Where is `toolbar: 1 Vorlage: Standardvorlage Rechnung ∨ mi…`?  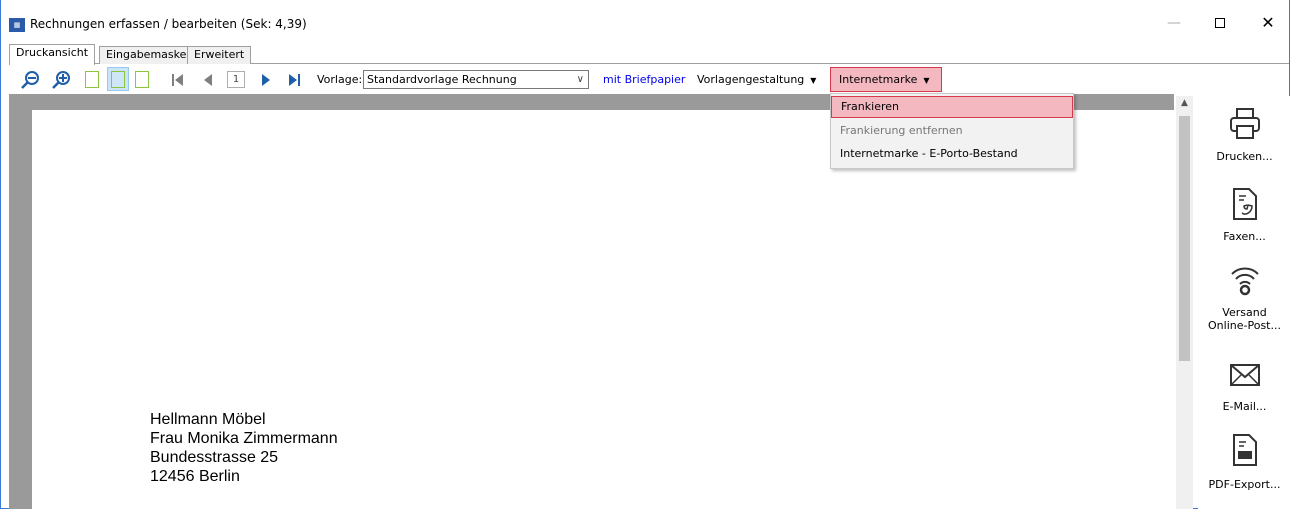 toolbar: 1 Vorlage: Standardvorlage Rechnung ∨ mi… is located at coordinates (645, 79).